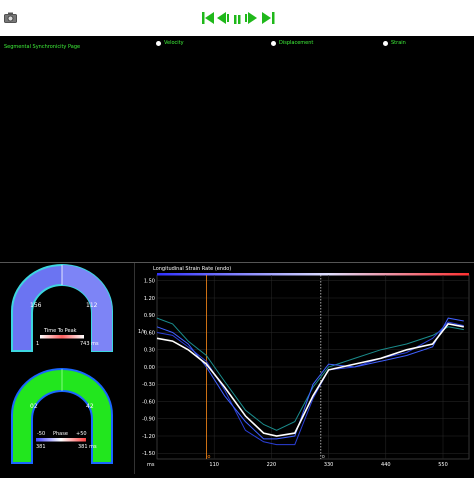 The width and height of the screenshot is (474, 478). Describe the element at coordinates (251, 18) in the screenshot. I see `step-forward-icon` at that location.